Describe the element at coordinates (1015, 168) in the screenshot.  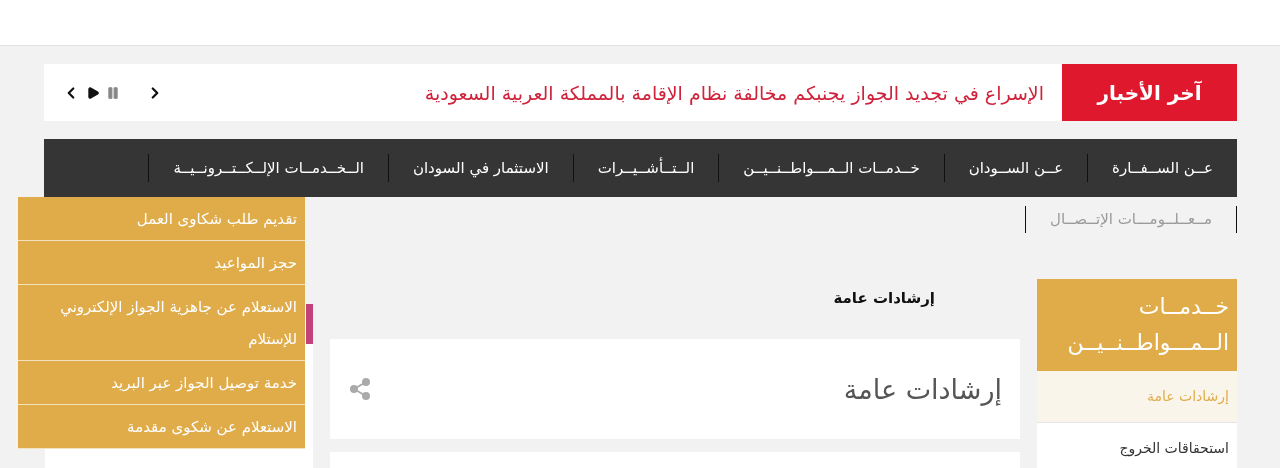
I see `nav-item: عــن الســودان` at that location.